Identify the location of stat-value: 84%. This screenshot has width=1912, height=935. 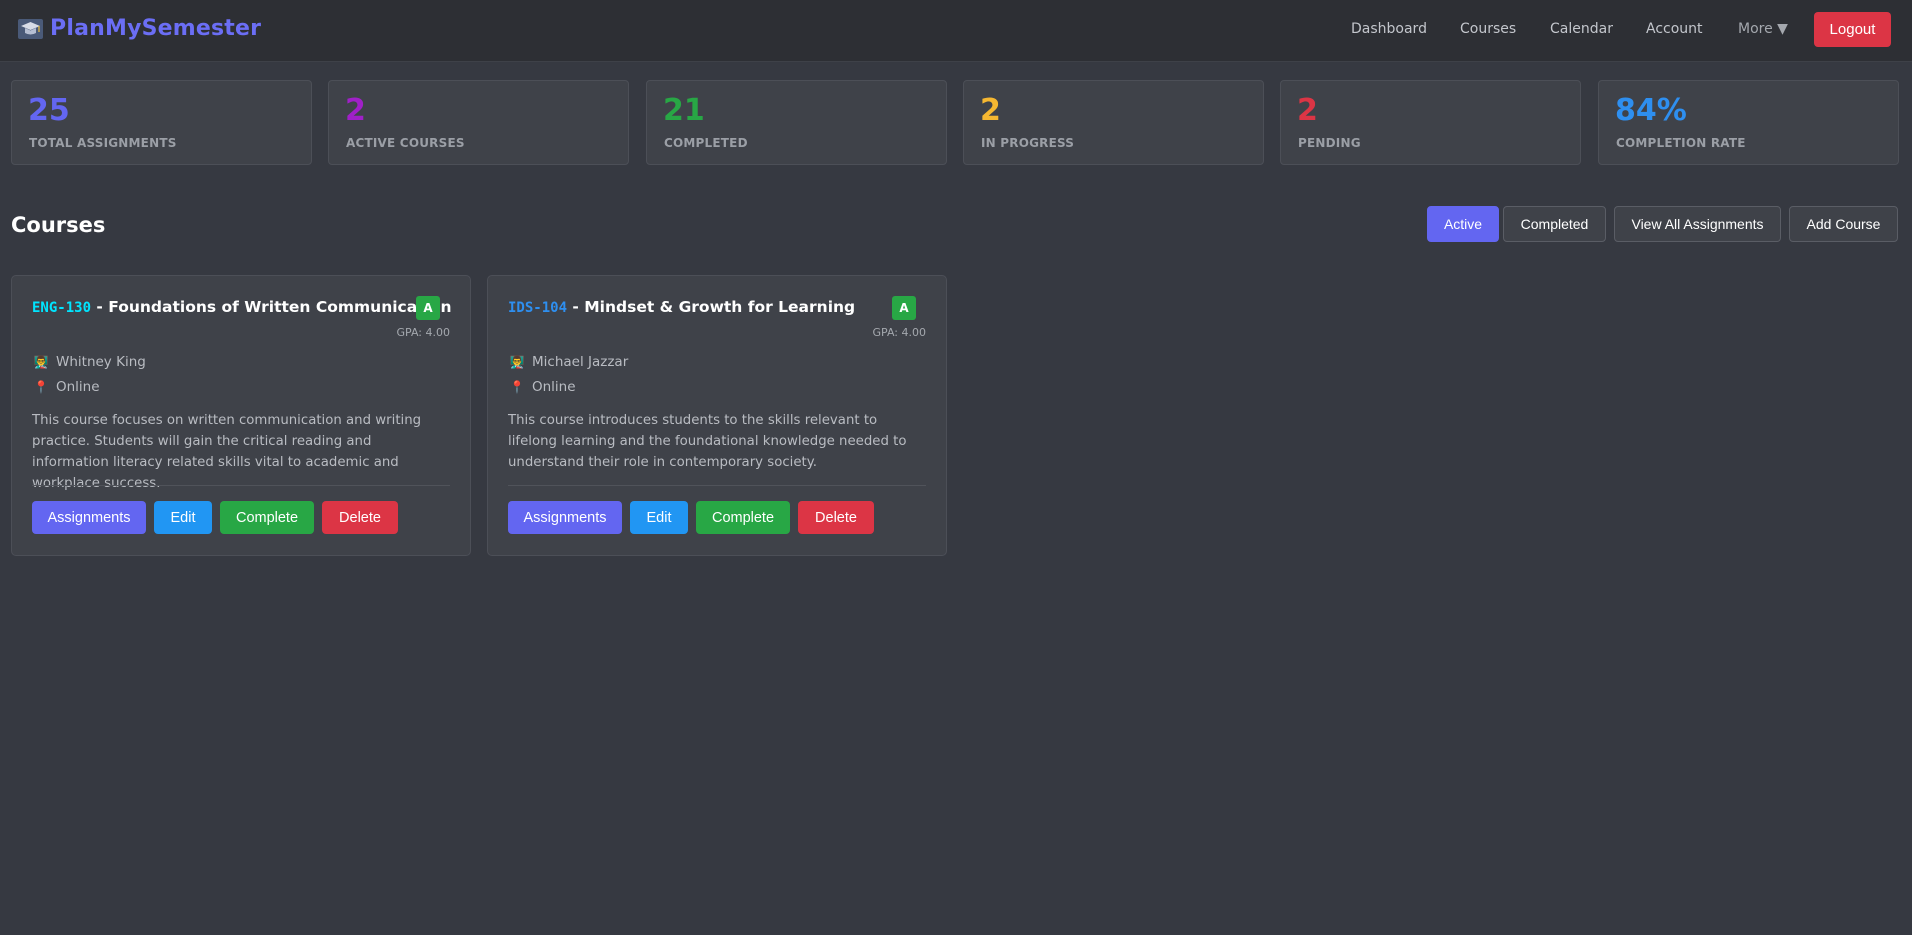
(1651, 110).